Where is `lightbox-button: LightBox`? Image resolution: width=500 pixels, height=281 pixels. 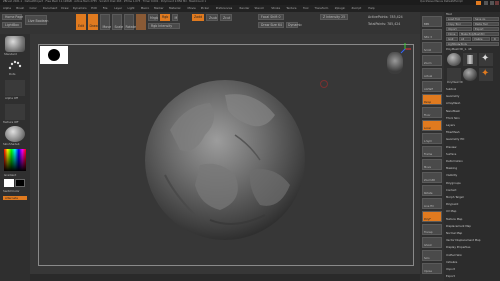
lightbox-button: LightBox is located at coordinates (12, 25).